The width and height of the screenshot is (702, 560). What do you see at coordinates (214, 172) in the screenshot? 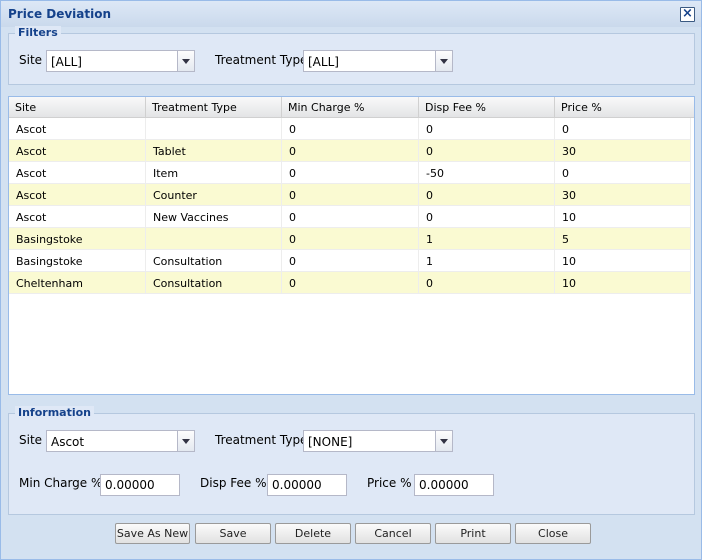
I see `cell-treatment-type: Item` at bounding box center [214, 172].